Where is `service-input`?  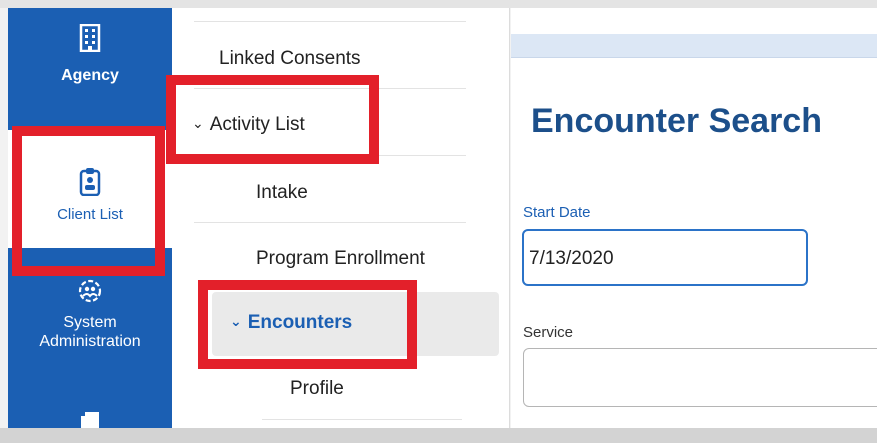
service-input is located at coordinates (700, 377).